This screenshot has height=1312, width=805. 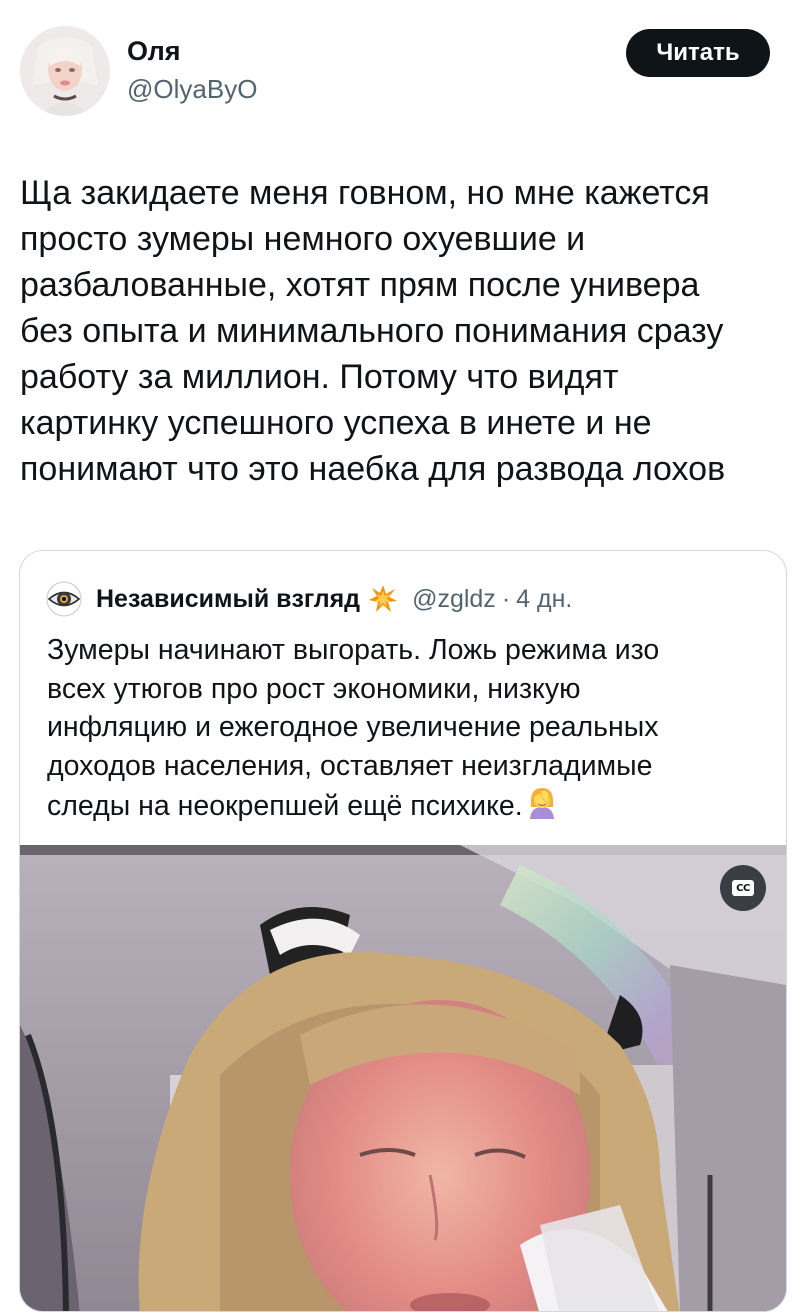 What do you see at coordinates (698, 53) in the screenshot?
I see `follow-button: Читать` at bounding box center [698, 53].